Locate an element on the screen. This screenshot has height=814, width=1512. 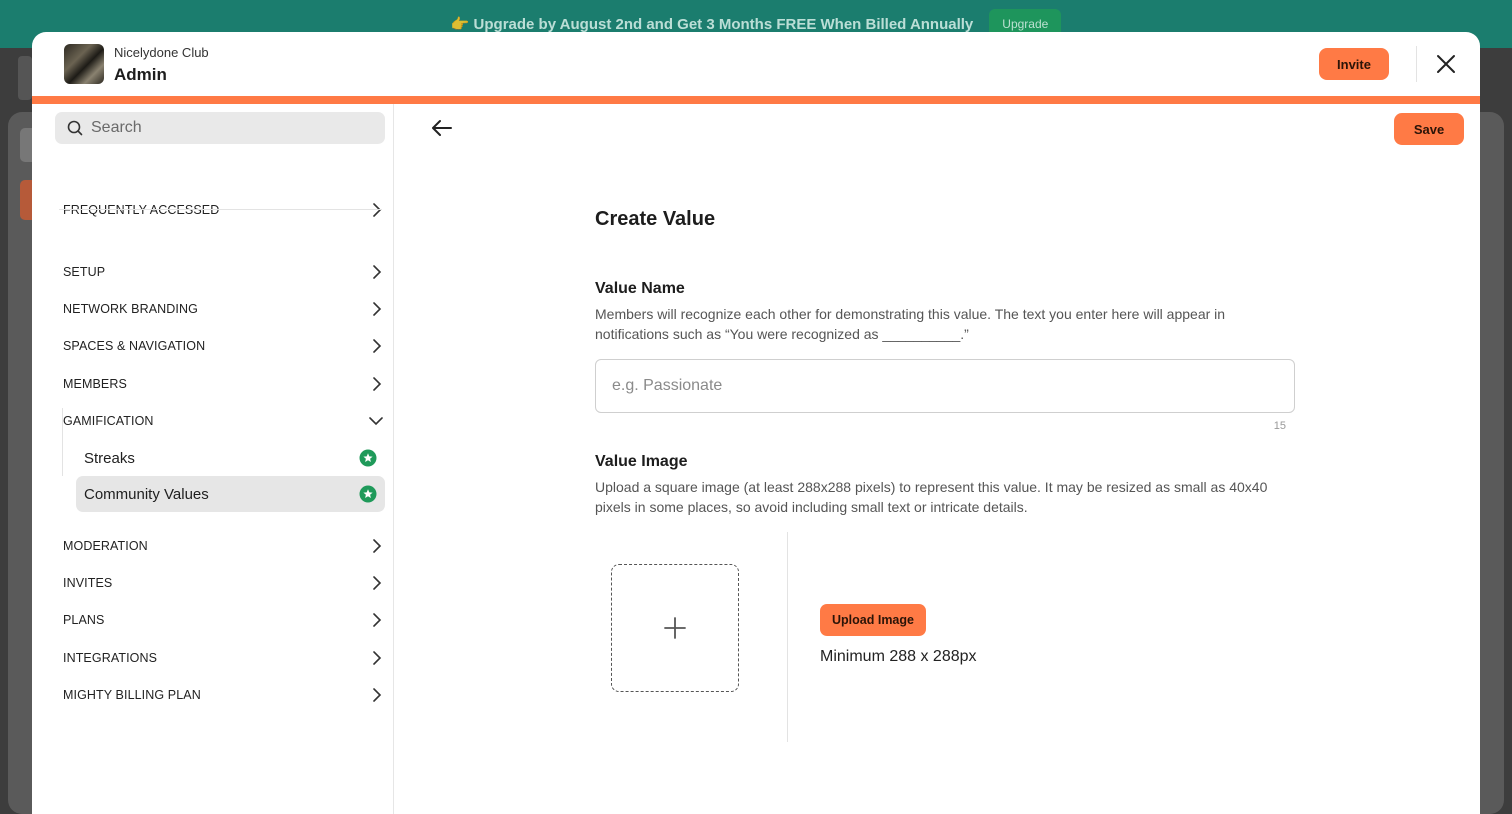
sidebar-item-label: INVITES is located at coordinates (88, 583).